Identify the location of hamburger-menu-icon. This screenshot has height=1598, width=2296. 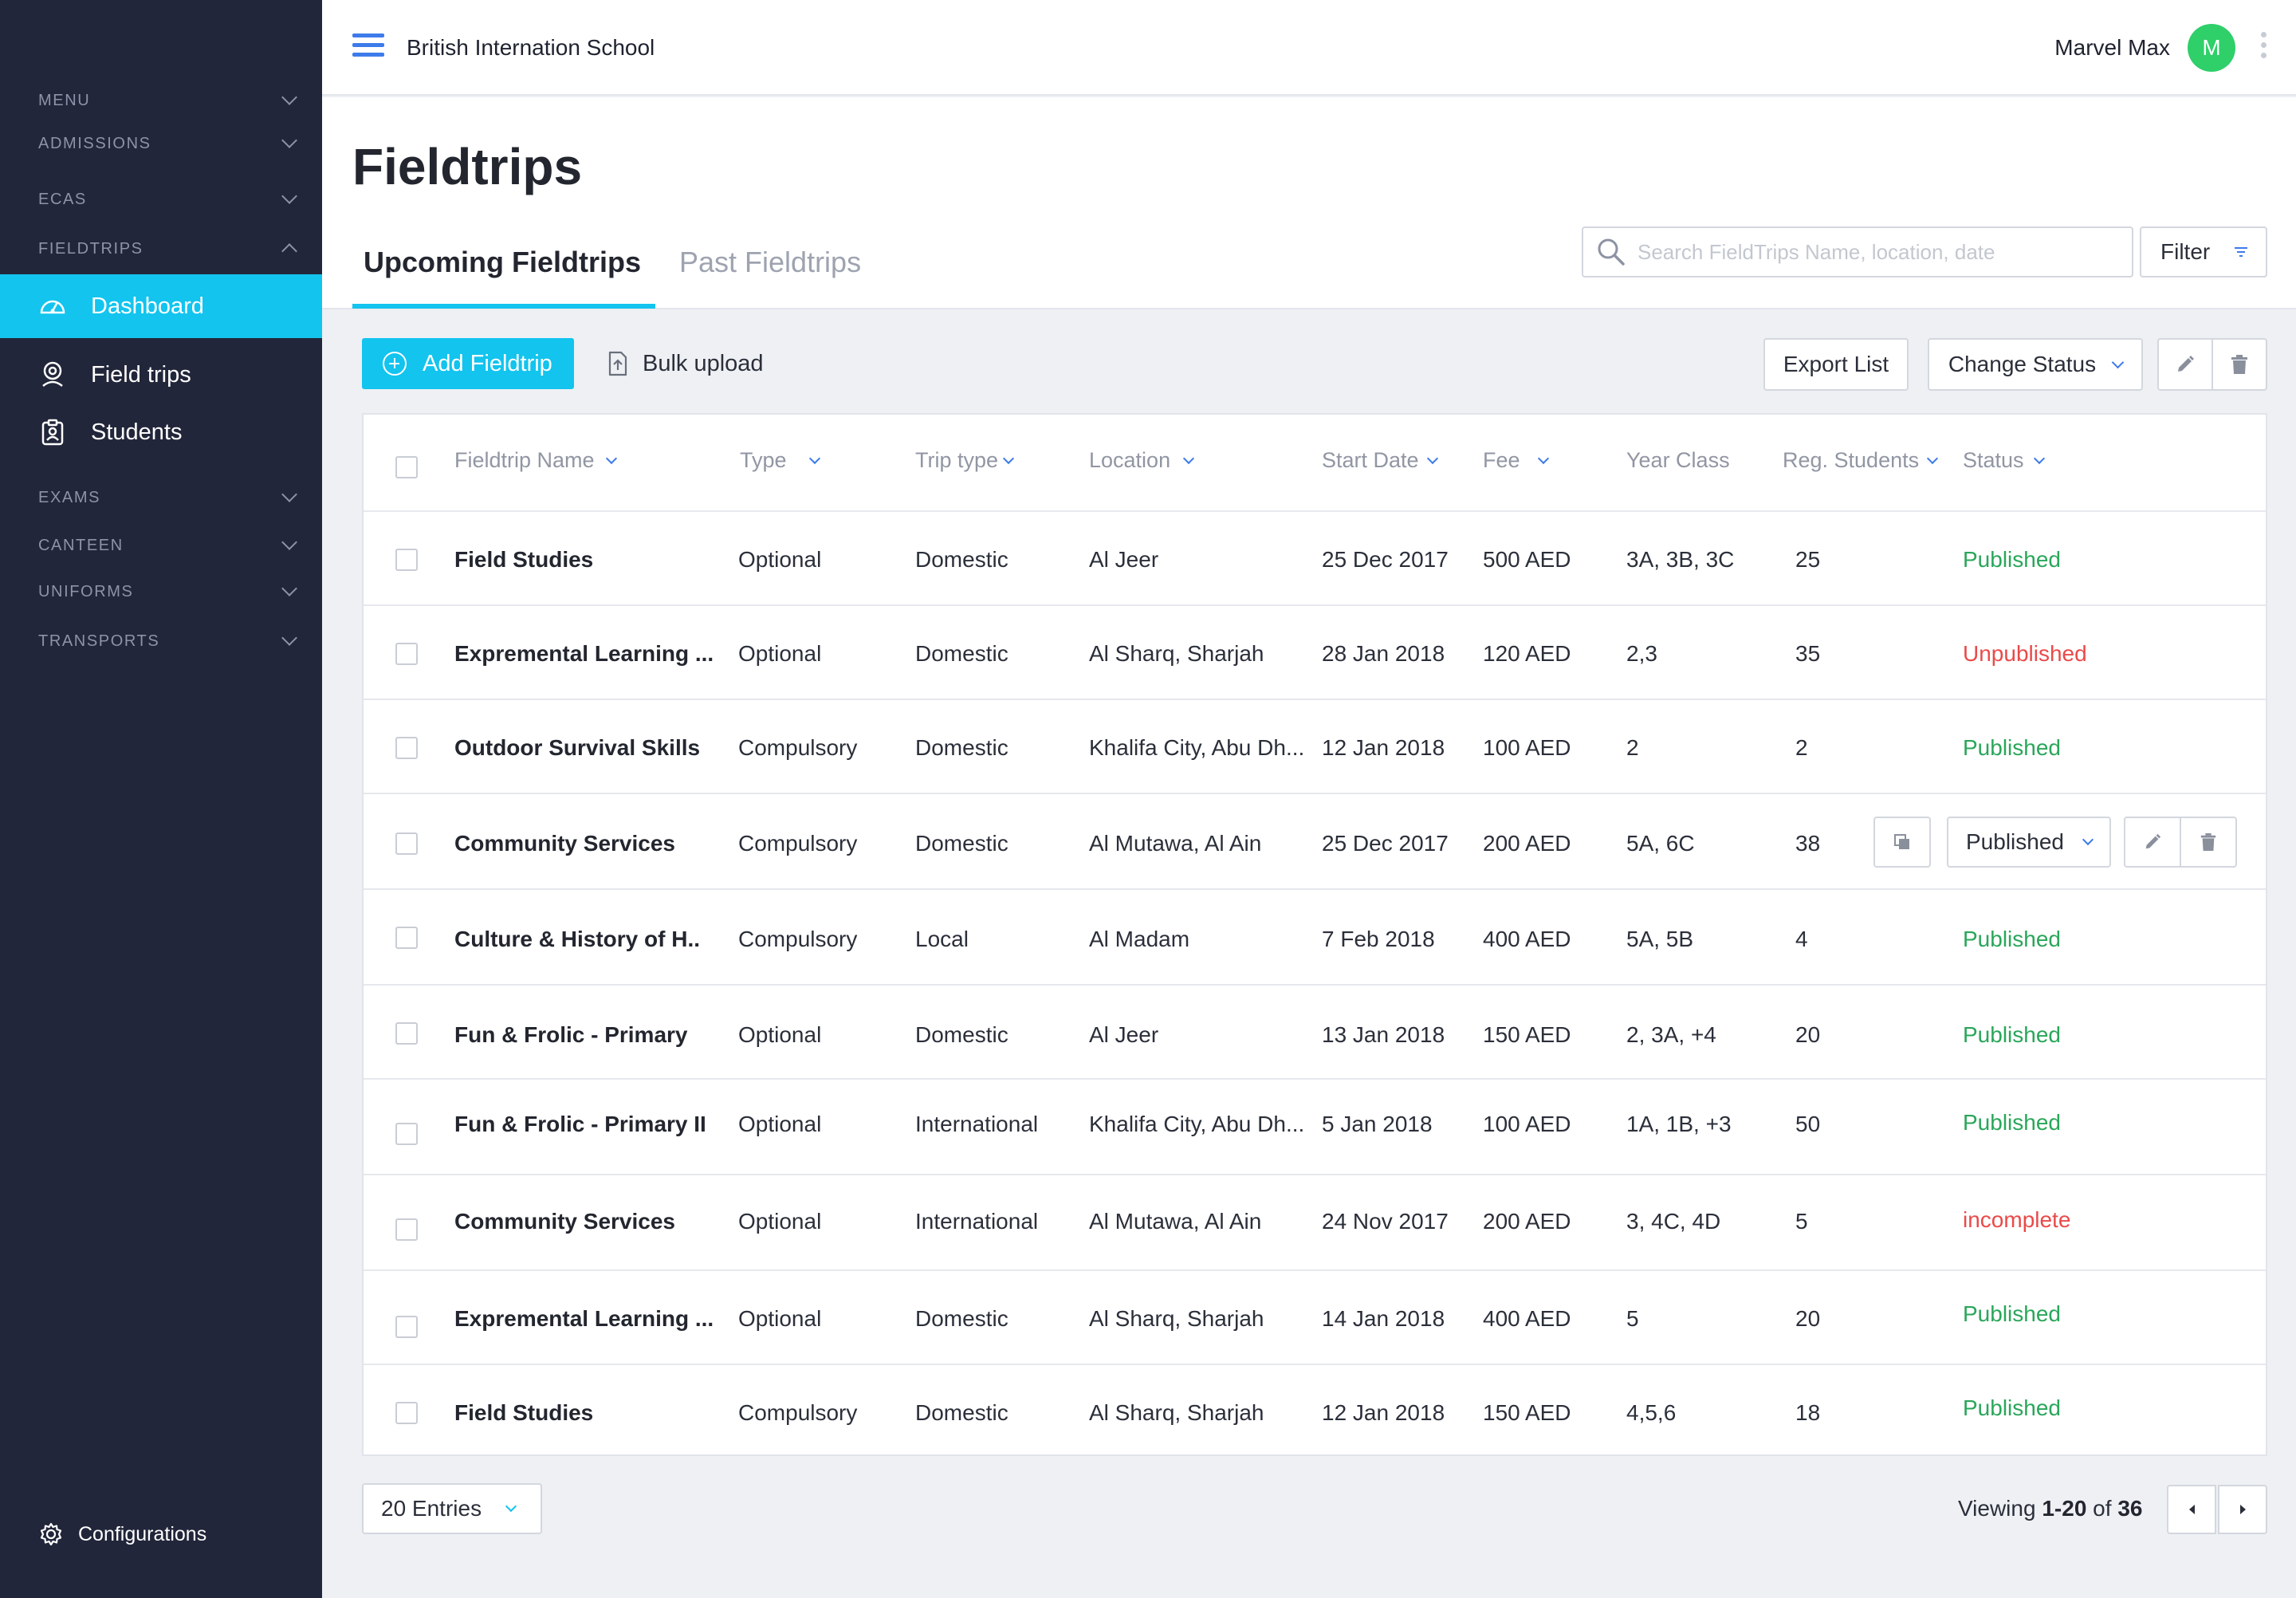
(368, 48).